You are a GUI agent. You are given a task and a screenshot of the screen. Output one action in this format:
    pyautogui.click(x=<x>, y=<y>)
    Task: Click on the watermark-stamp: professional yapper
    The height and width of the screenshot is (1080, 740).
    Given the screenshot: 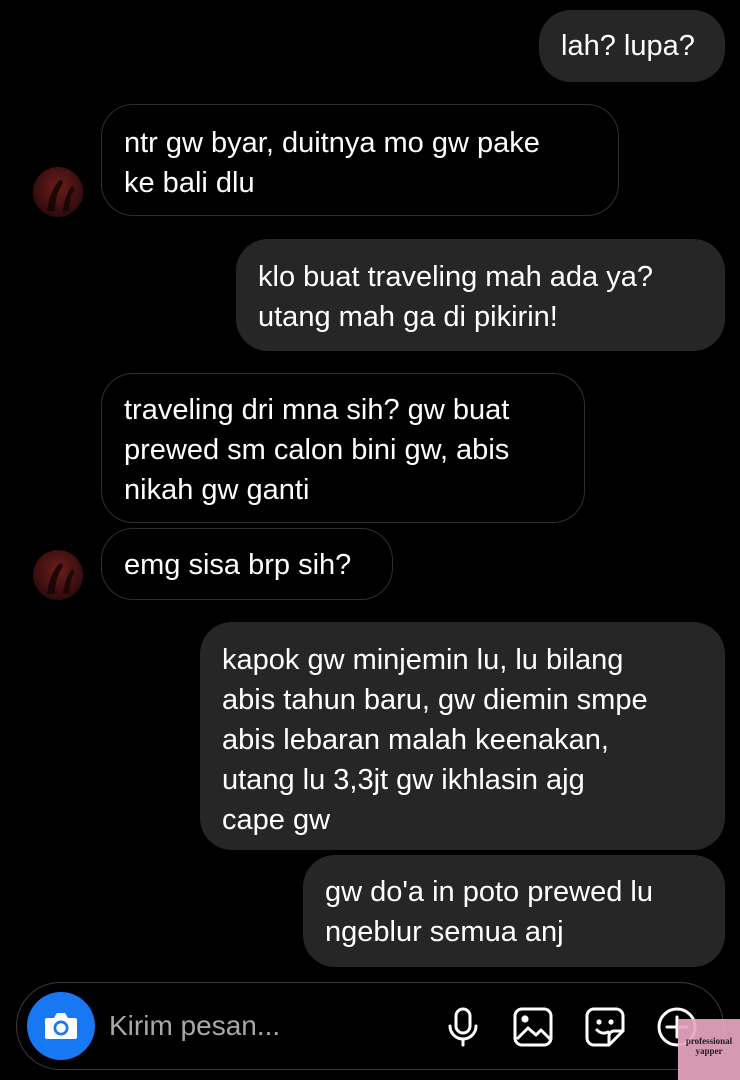 What is the action you would take?
    pyautogui.click(x=709, y=1049)
    